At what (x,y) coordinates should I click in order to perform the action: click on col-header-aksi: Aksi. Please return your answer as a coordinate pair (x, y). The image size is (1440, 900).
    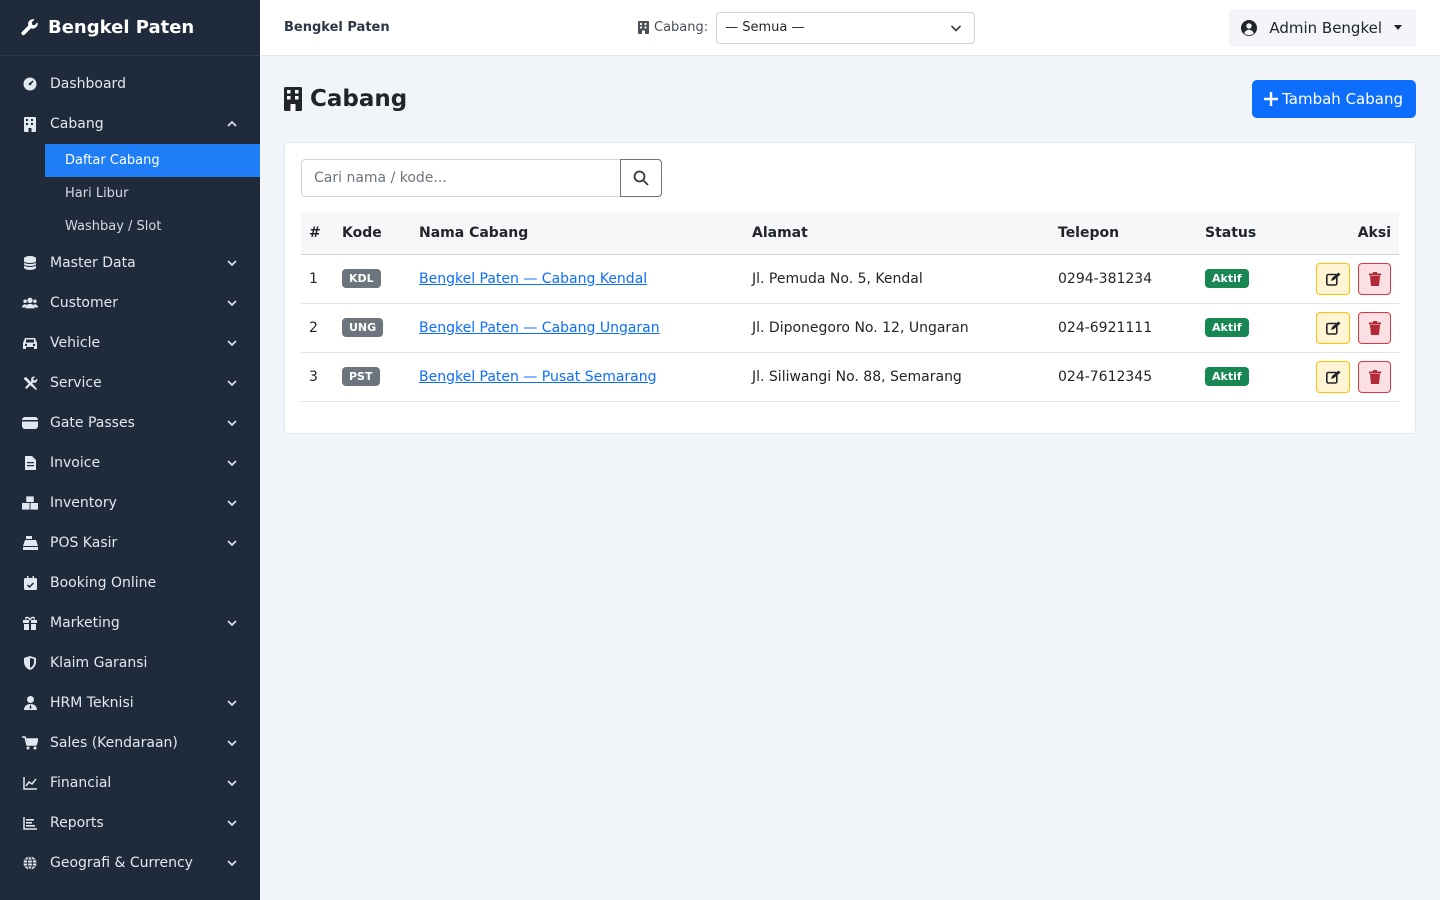
    Looking at the image, I should click on (1374, 233).